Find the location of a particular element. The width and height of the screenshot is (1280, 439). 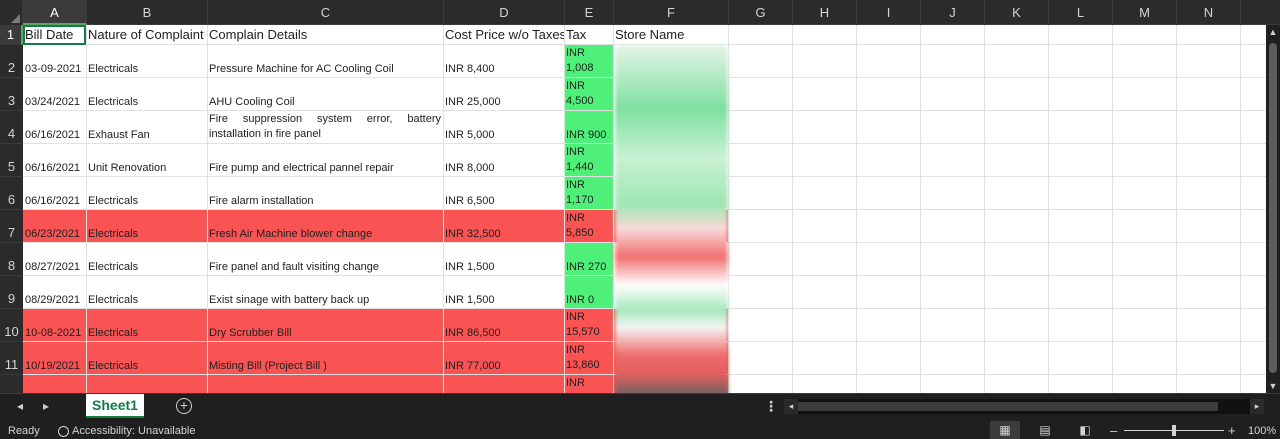

row-header-11: 11 is located at coordinates (11, 358).